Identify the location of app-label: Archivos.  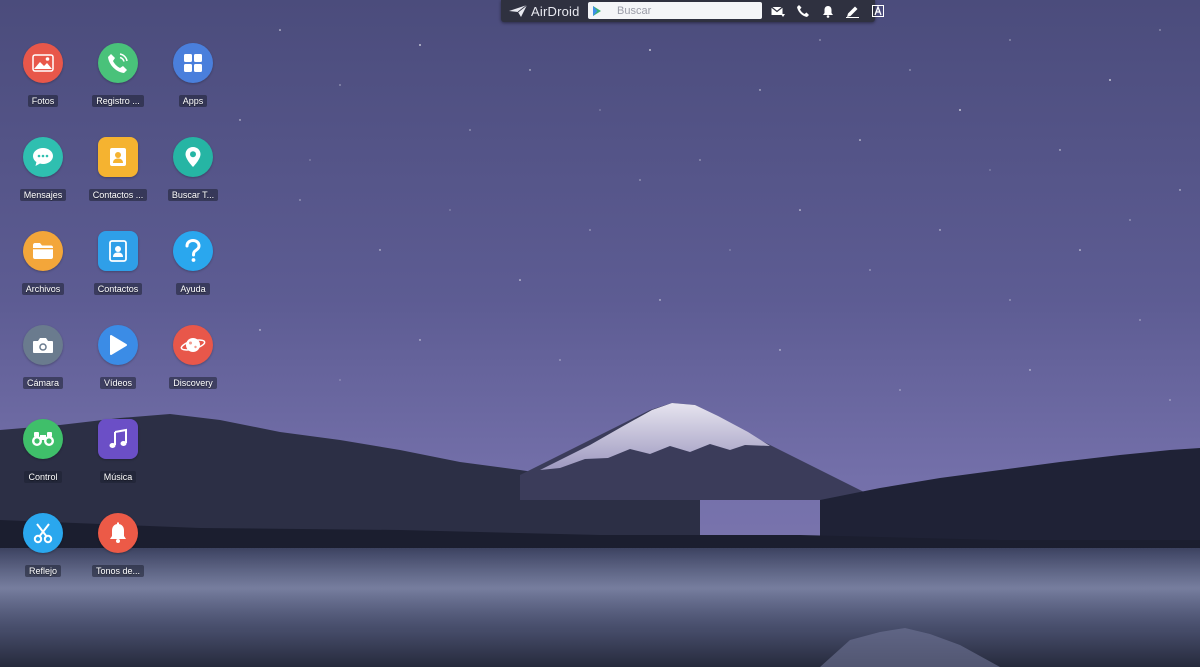
(43, 289).